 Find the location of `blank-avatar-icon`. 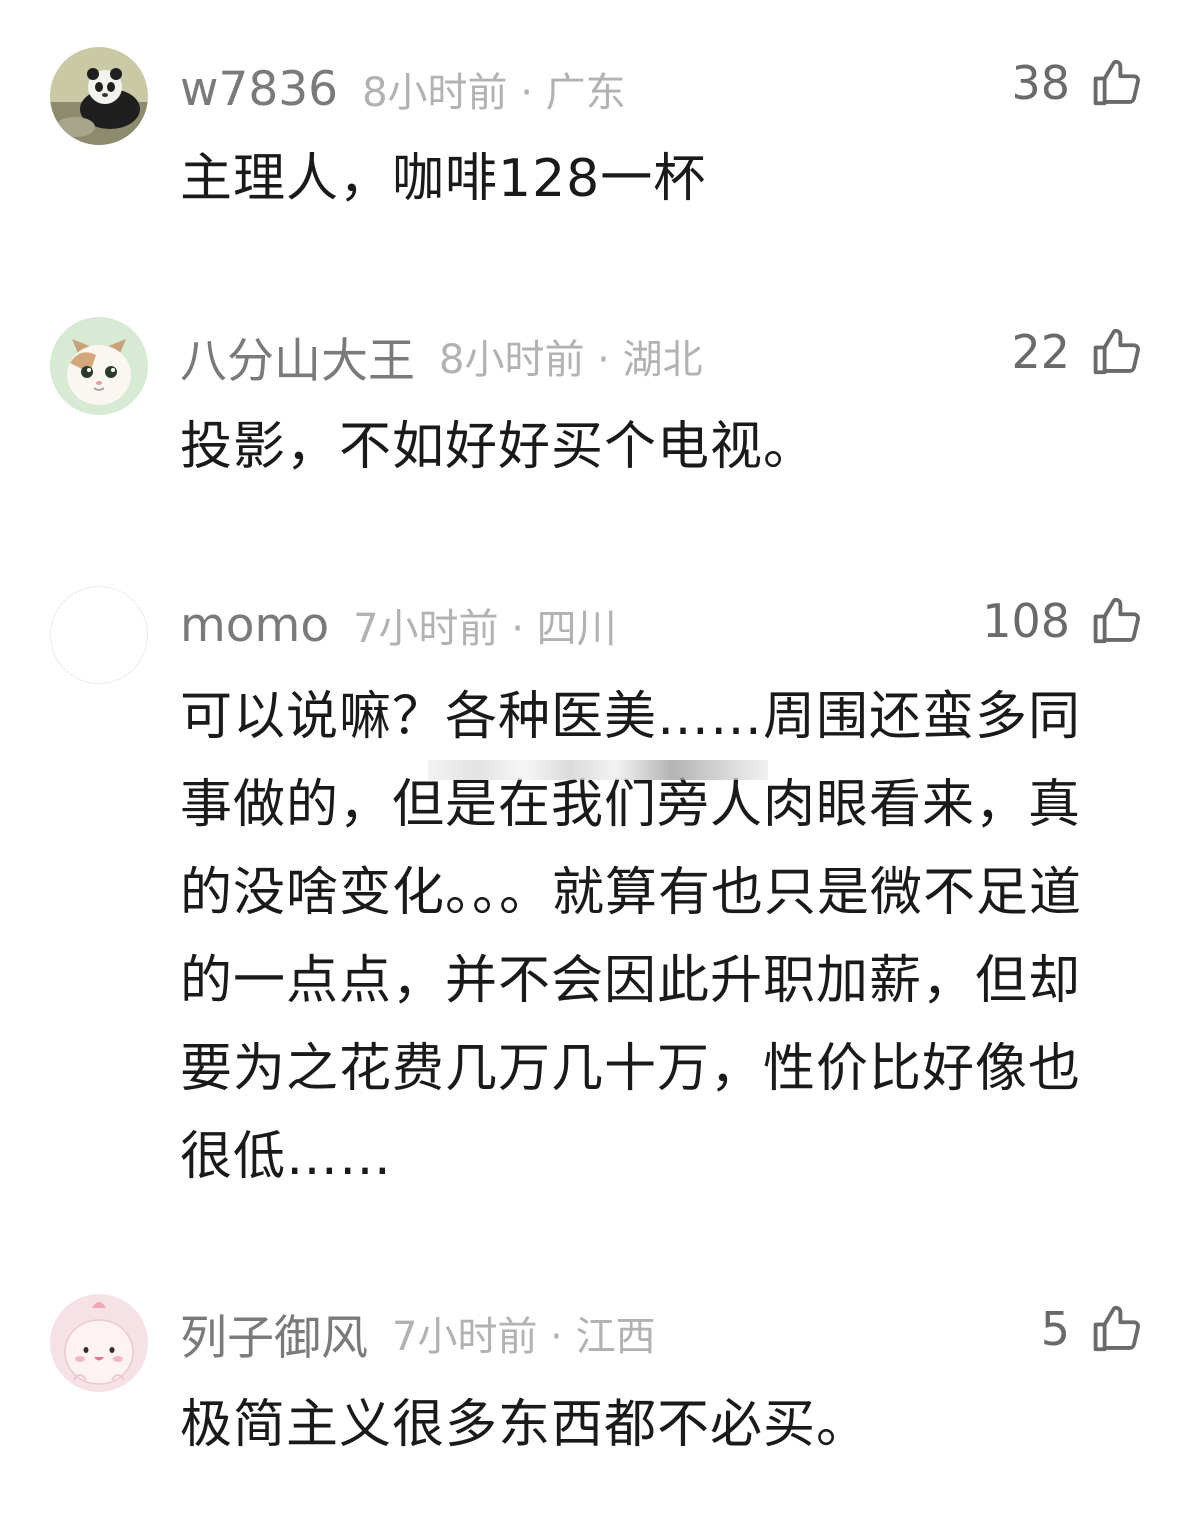

blank-avatar-icon is located at coordinates (99, 635).